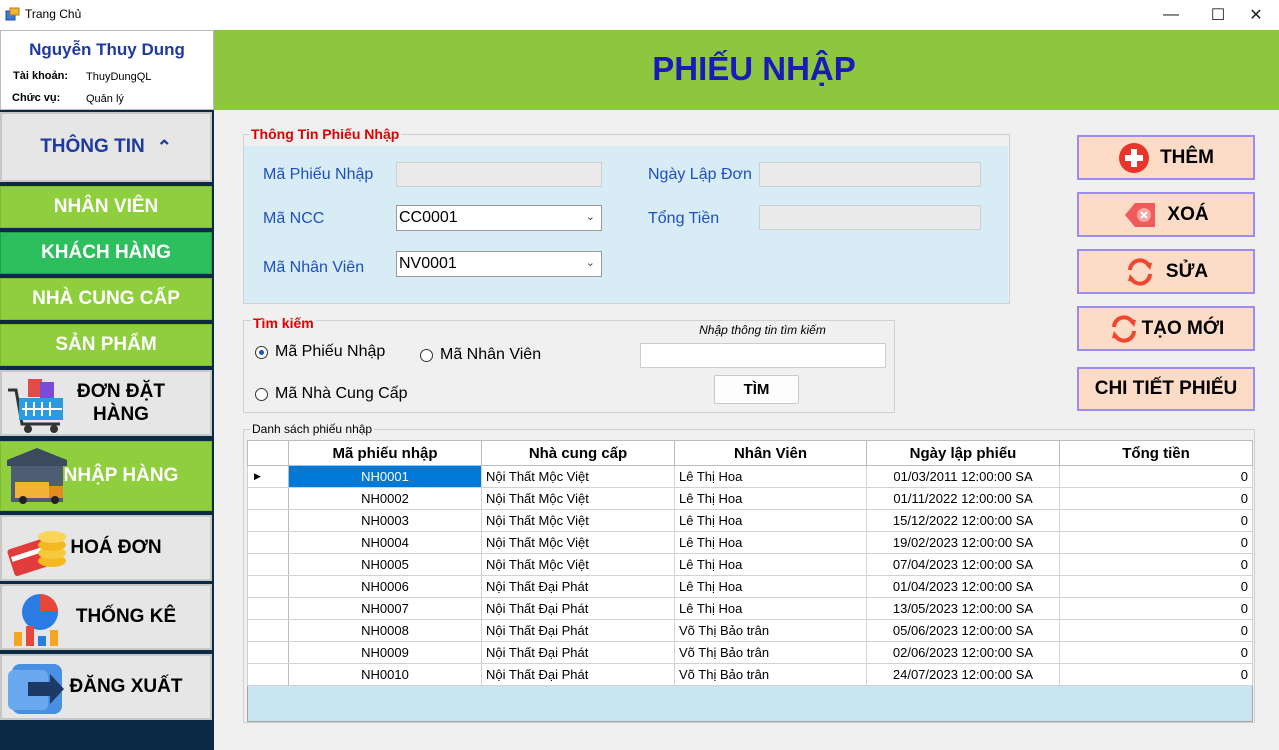 Image resolution: width=1279 pixels, height=750 pixels. Describe the element at coordinates (499, 218) in the screenshot. I see `supplier-id-select: CC0001 ⌄` at that location.